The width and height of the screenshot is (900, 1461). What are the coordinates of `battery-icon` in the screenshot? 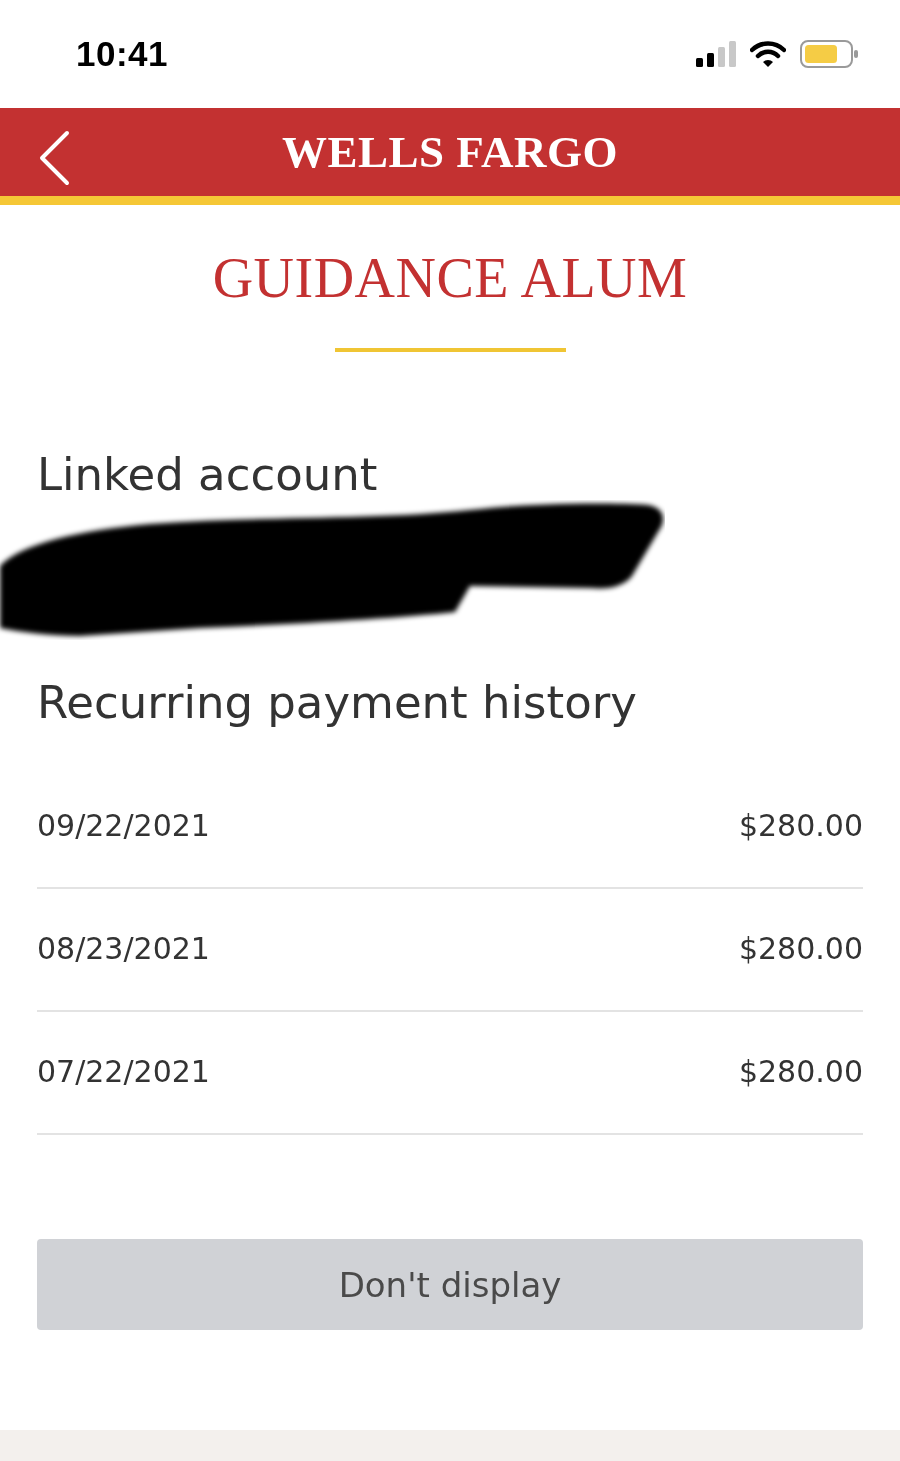 It's located at (829, 54).